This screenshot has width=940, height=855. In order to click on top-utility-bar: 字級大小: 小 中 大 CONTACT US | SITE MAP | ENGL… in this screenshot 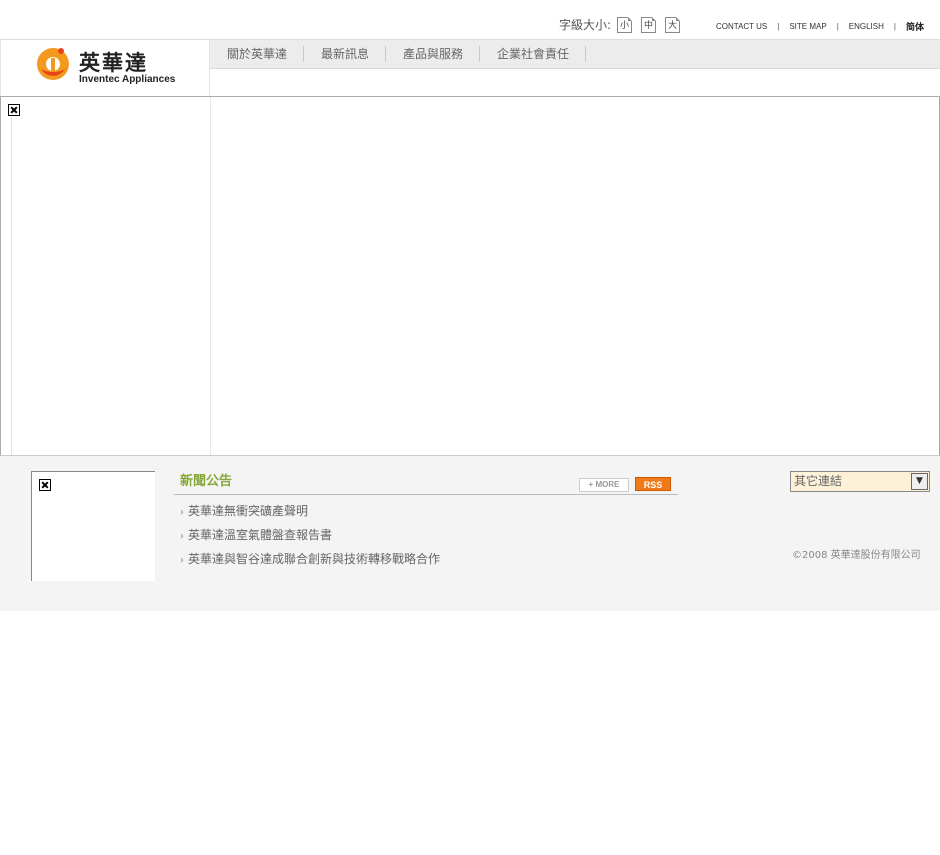, I will do `click(470, 19)`.